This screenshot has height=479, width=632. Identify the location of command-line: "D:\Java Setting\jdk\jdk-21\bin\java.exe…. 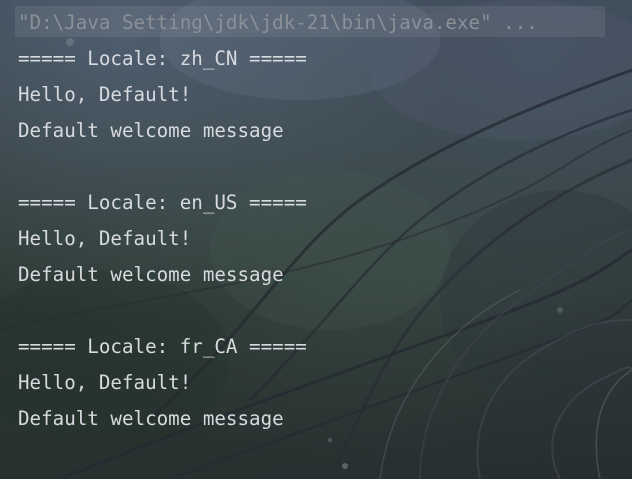
(318, 26).